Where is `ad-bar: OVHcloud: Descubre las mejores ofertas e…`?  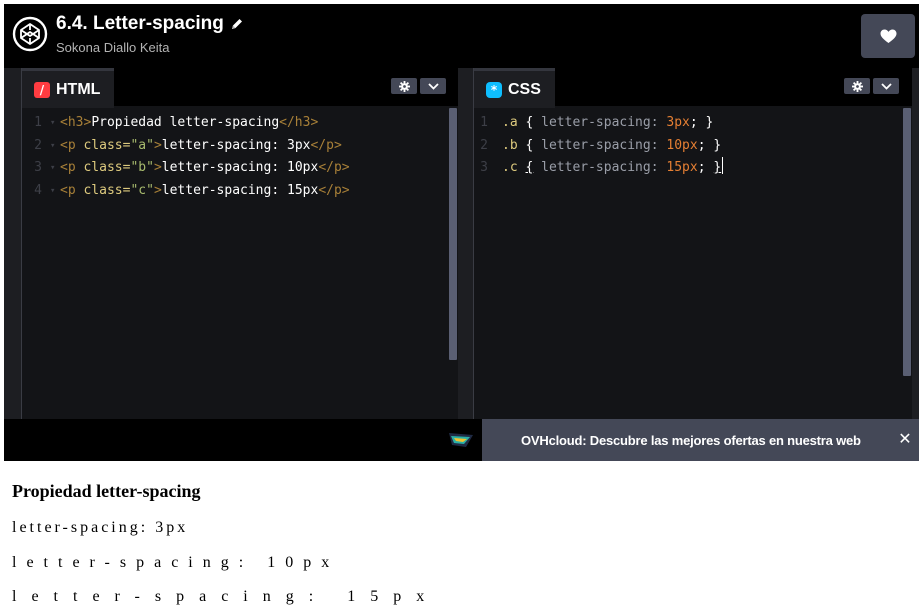
ad-bar: OVHcloud: Descubre las mejores ofertas e… is located at coordinates (461, 440).